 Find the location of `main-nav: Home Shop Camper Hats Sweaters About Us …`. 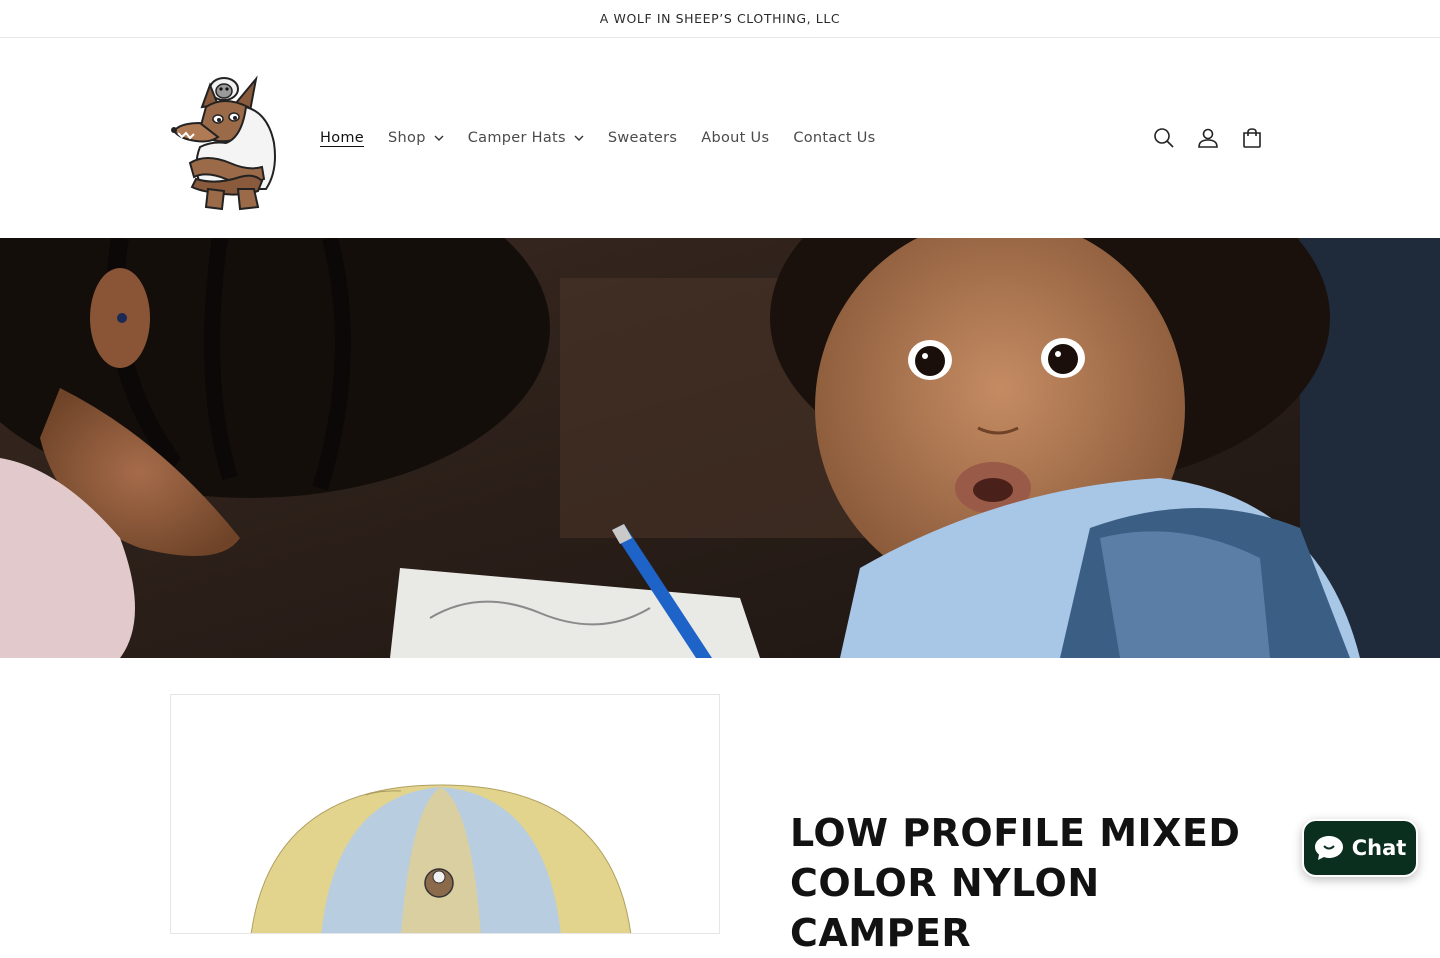

main-nav: Home Shop Camper Hats Sweaters About Us … is located at coordinates (598, 138).